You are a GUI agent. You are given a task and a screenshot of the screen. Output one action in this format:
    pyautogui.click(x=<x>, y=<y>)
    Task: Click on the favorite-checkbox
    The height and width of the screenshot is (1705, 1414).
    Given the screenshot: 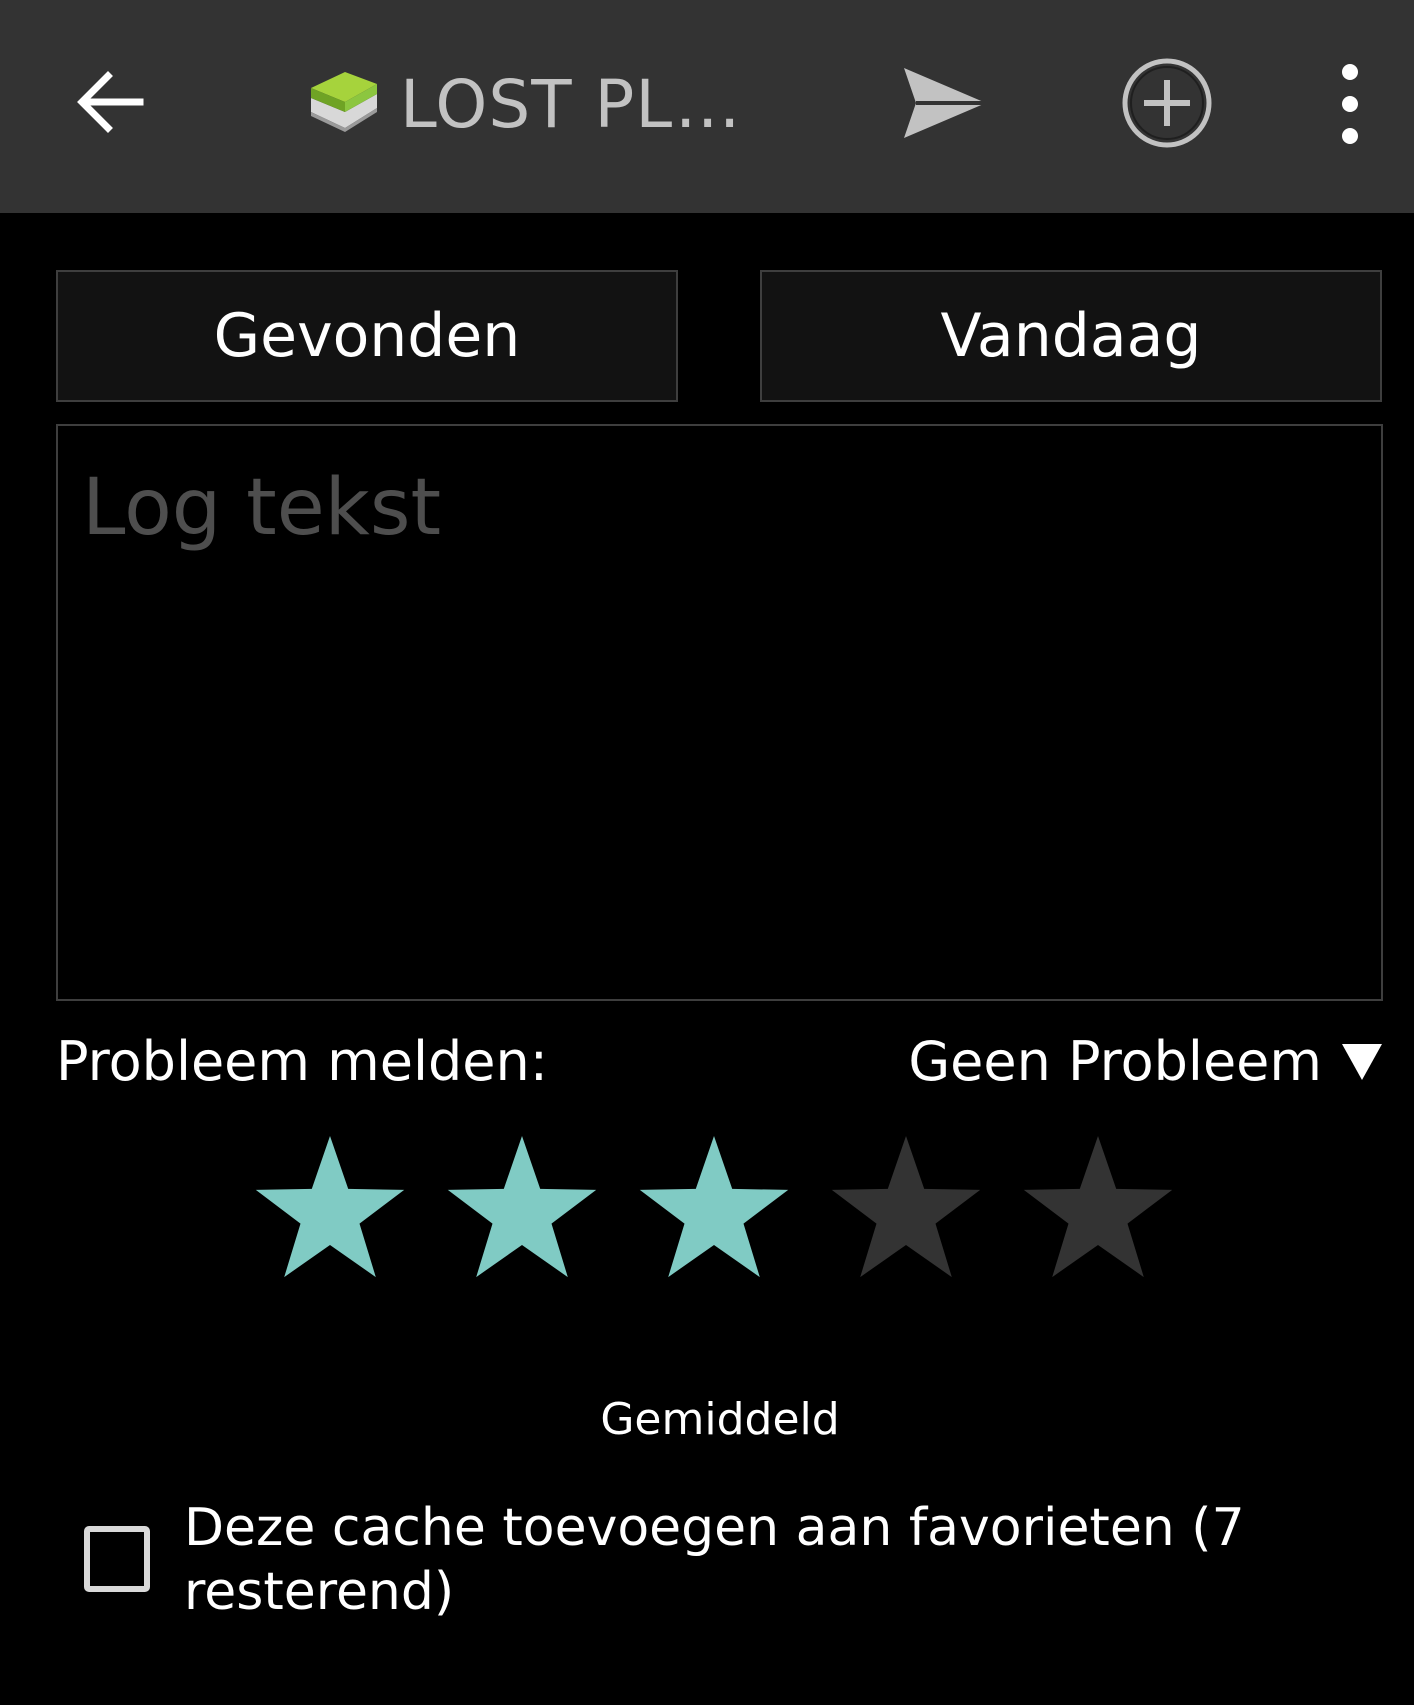 What is the action you would take?
    pyautogui.click(x=117, y=1559)
    